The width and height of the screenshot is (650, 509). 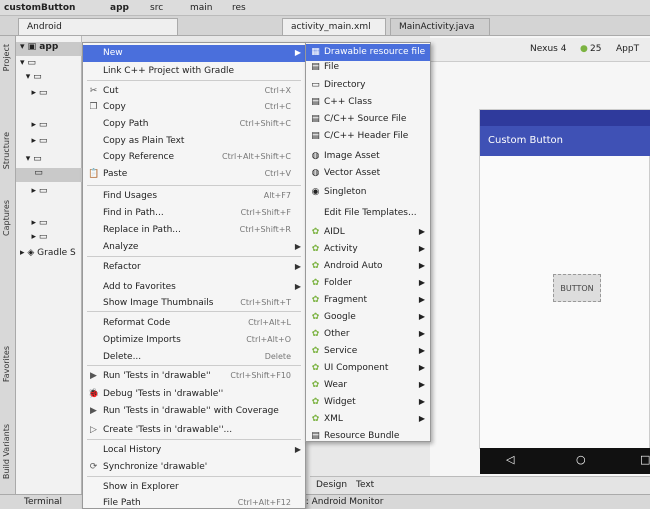 What do you see at coordinates (130, 196) in the screenshot?
I see `menu-item-label: Find Usages` at bounding box center [130, 196].